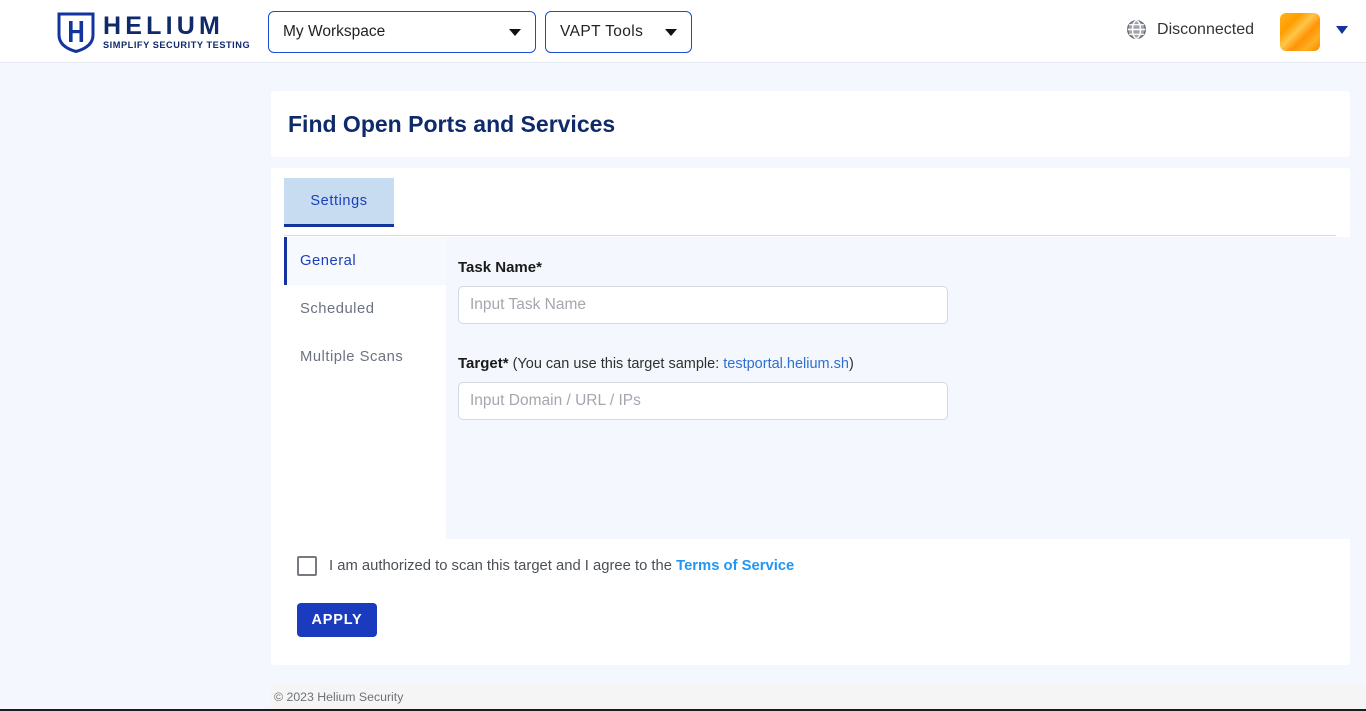  Describe the element at coordinates (339, 697) in the screenshot. I see `footer-copyright: © 2023 Helium Security` at that location.